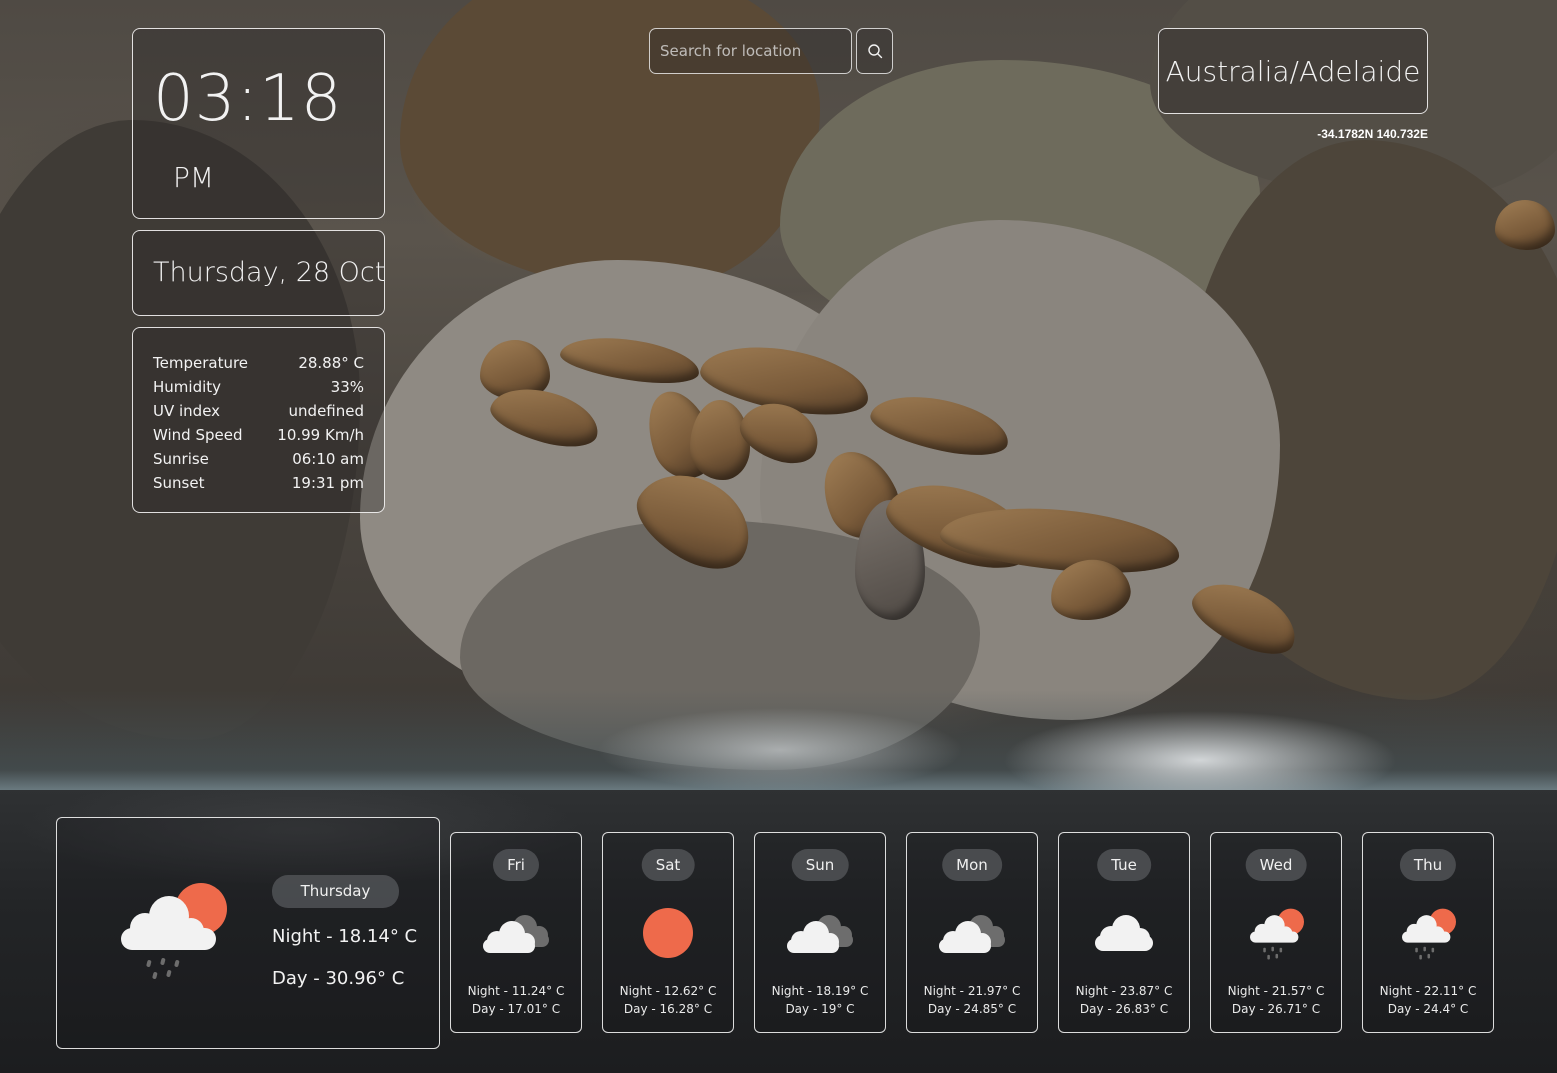 The image size is (1557, 1073). I want to click on stat-row-sunset: Sunset 19:31 pm, so click(258, 483).